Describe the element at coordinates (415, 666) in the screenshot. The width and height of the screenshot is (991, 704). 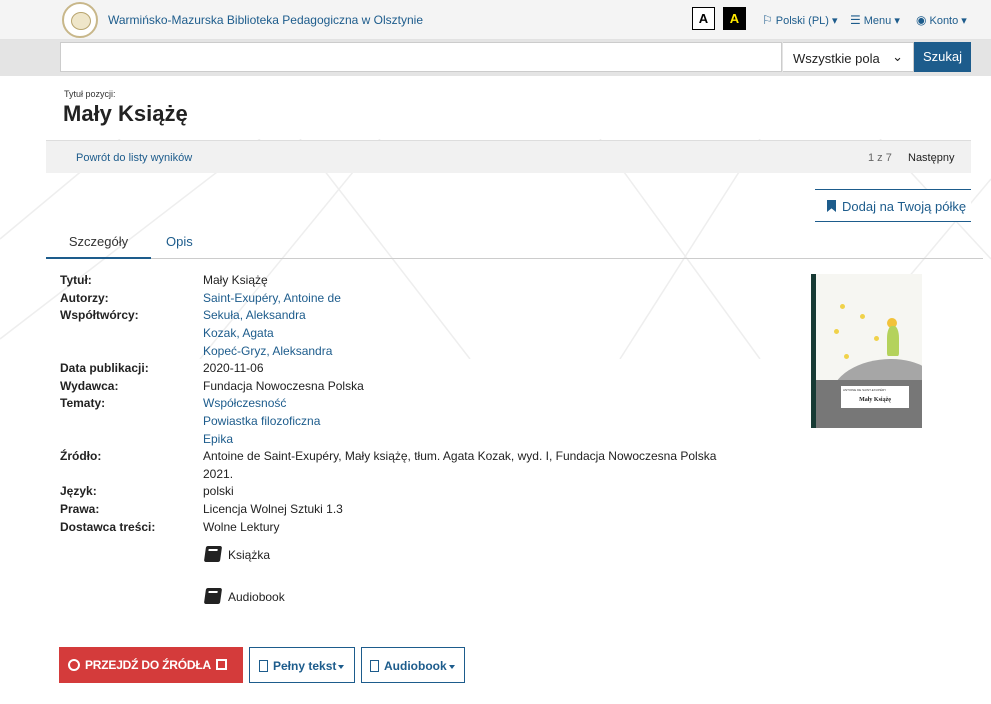
I see `audiobook-label: Audiobook` at that location.